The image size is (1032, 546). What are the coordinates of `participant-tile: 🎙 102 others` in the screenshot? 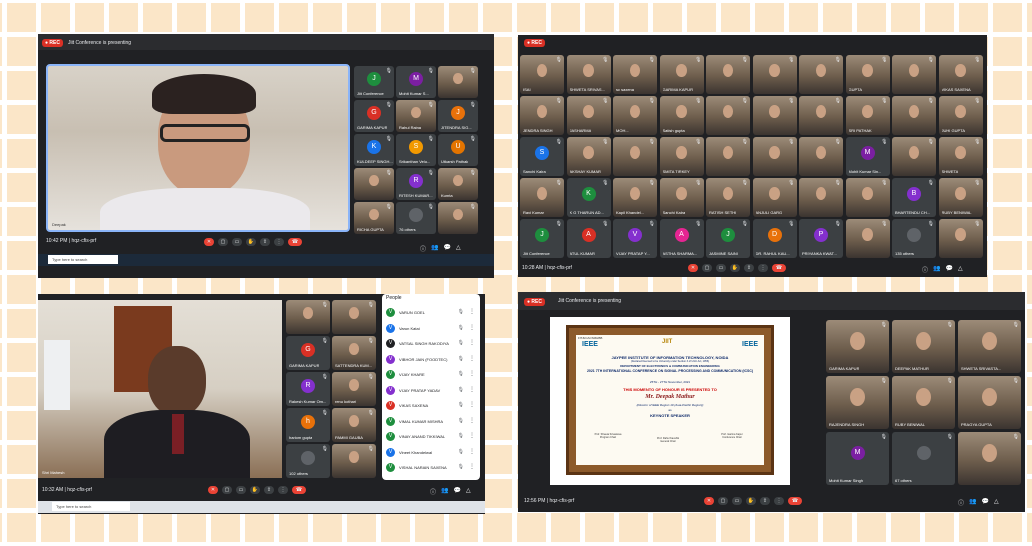 It's located at (308, 461).